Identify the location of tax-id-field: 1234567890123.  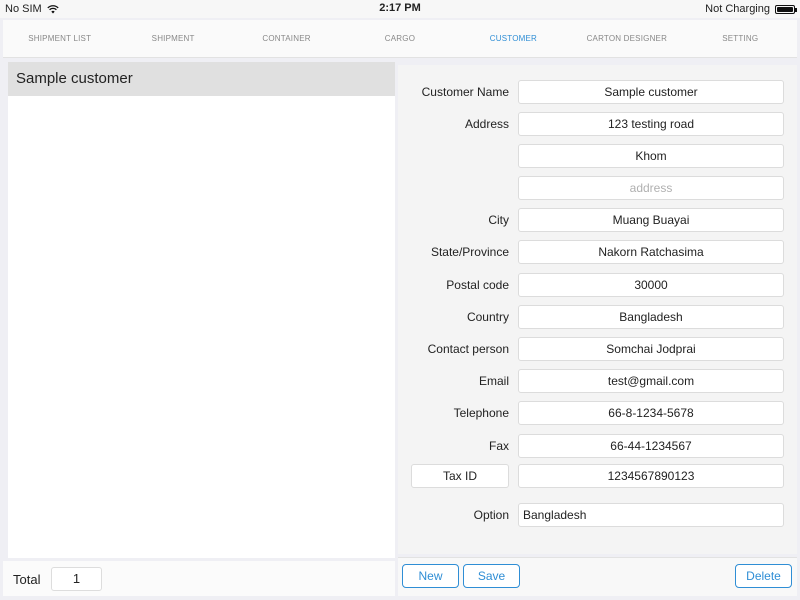
(651, 476).